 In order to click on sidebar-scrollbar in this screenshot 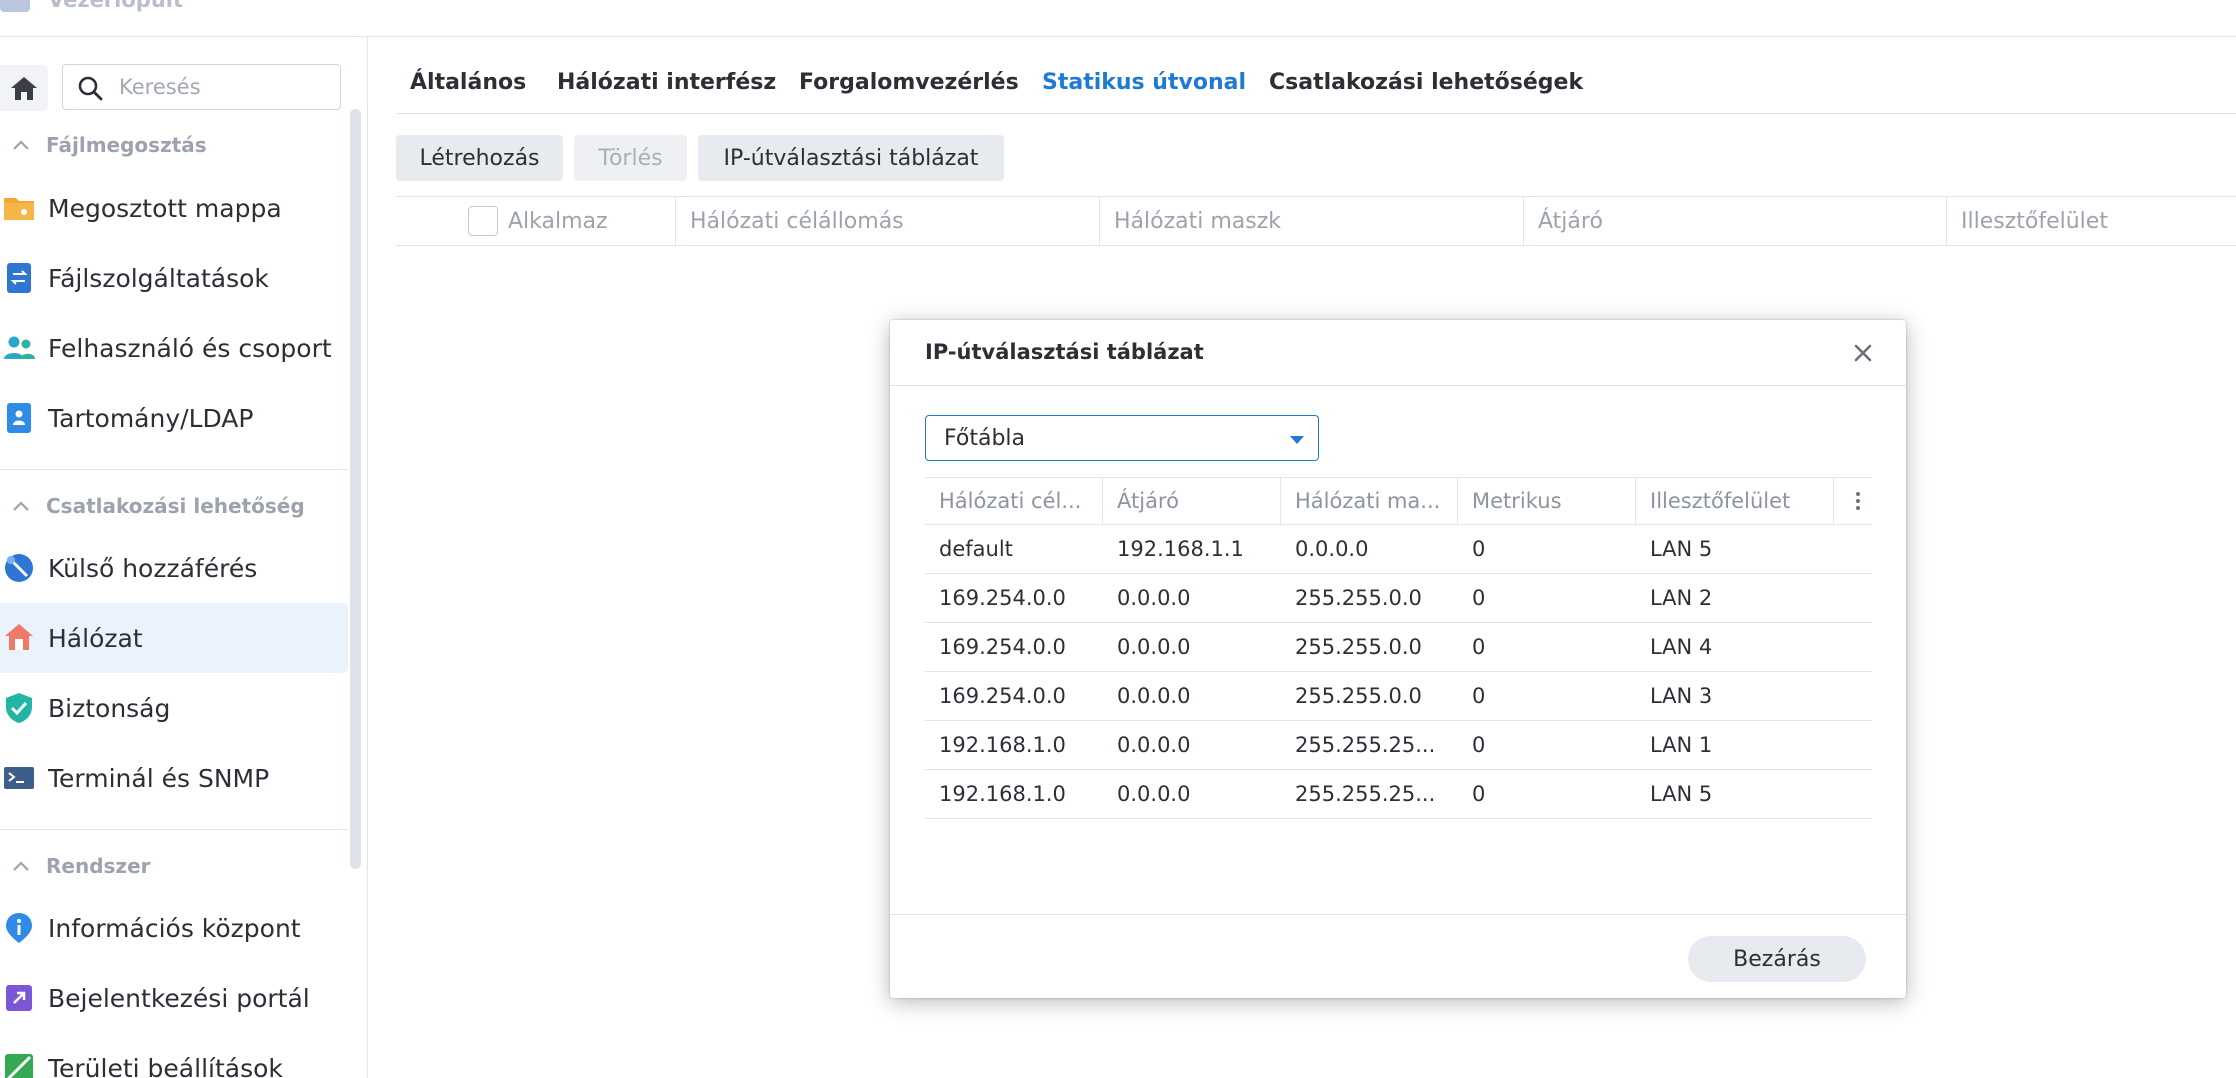, I will do `click(355, 489)`.